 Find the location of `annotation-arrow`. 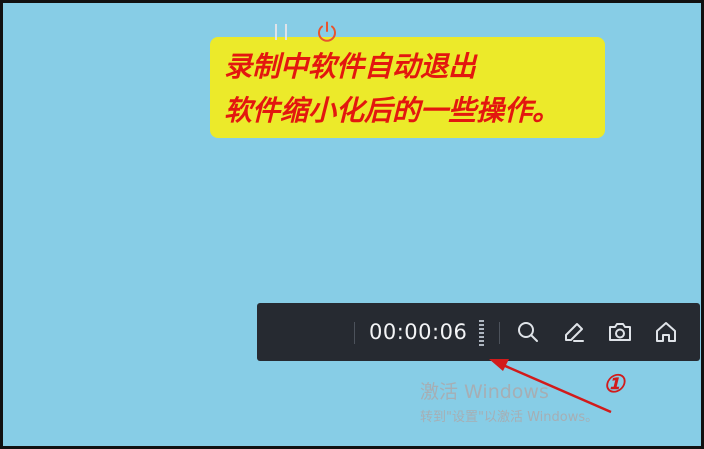

annotation-arrow is located at coordinates (550, 386).